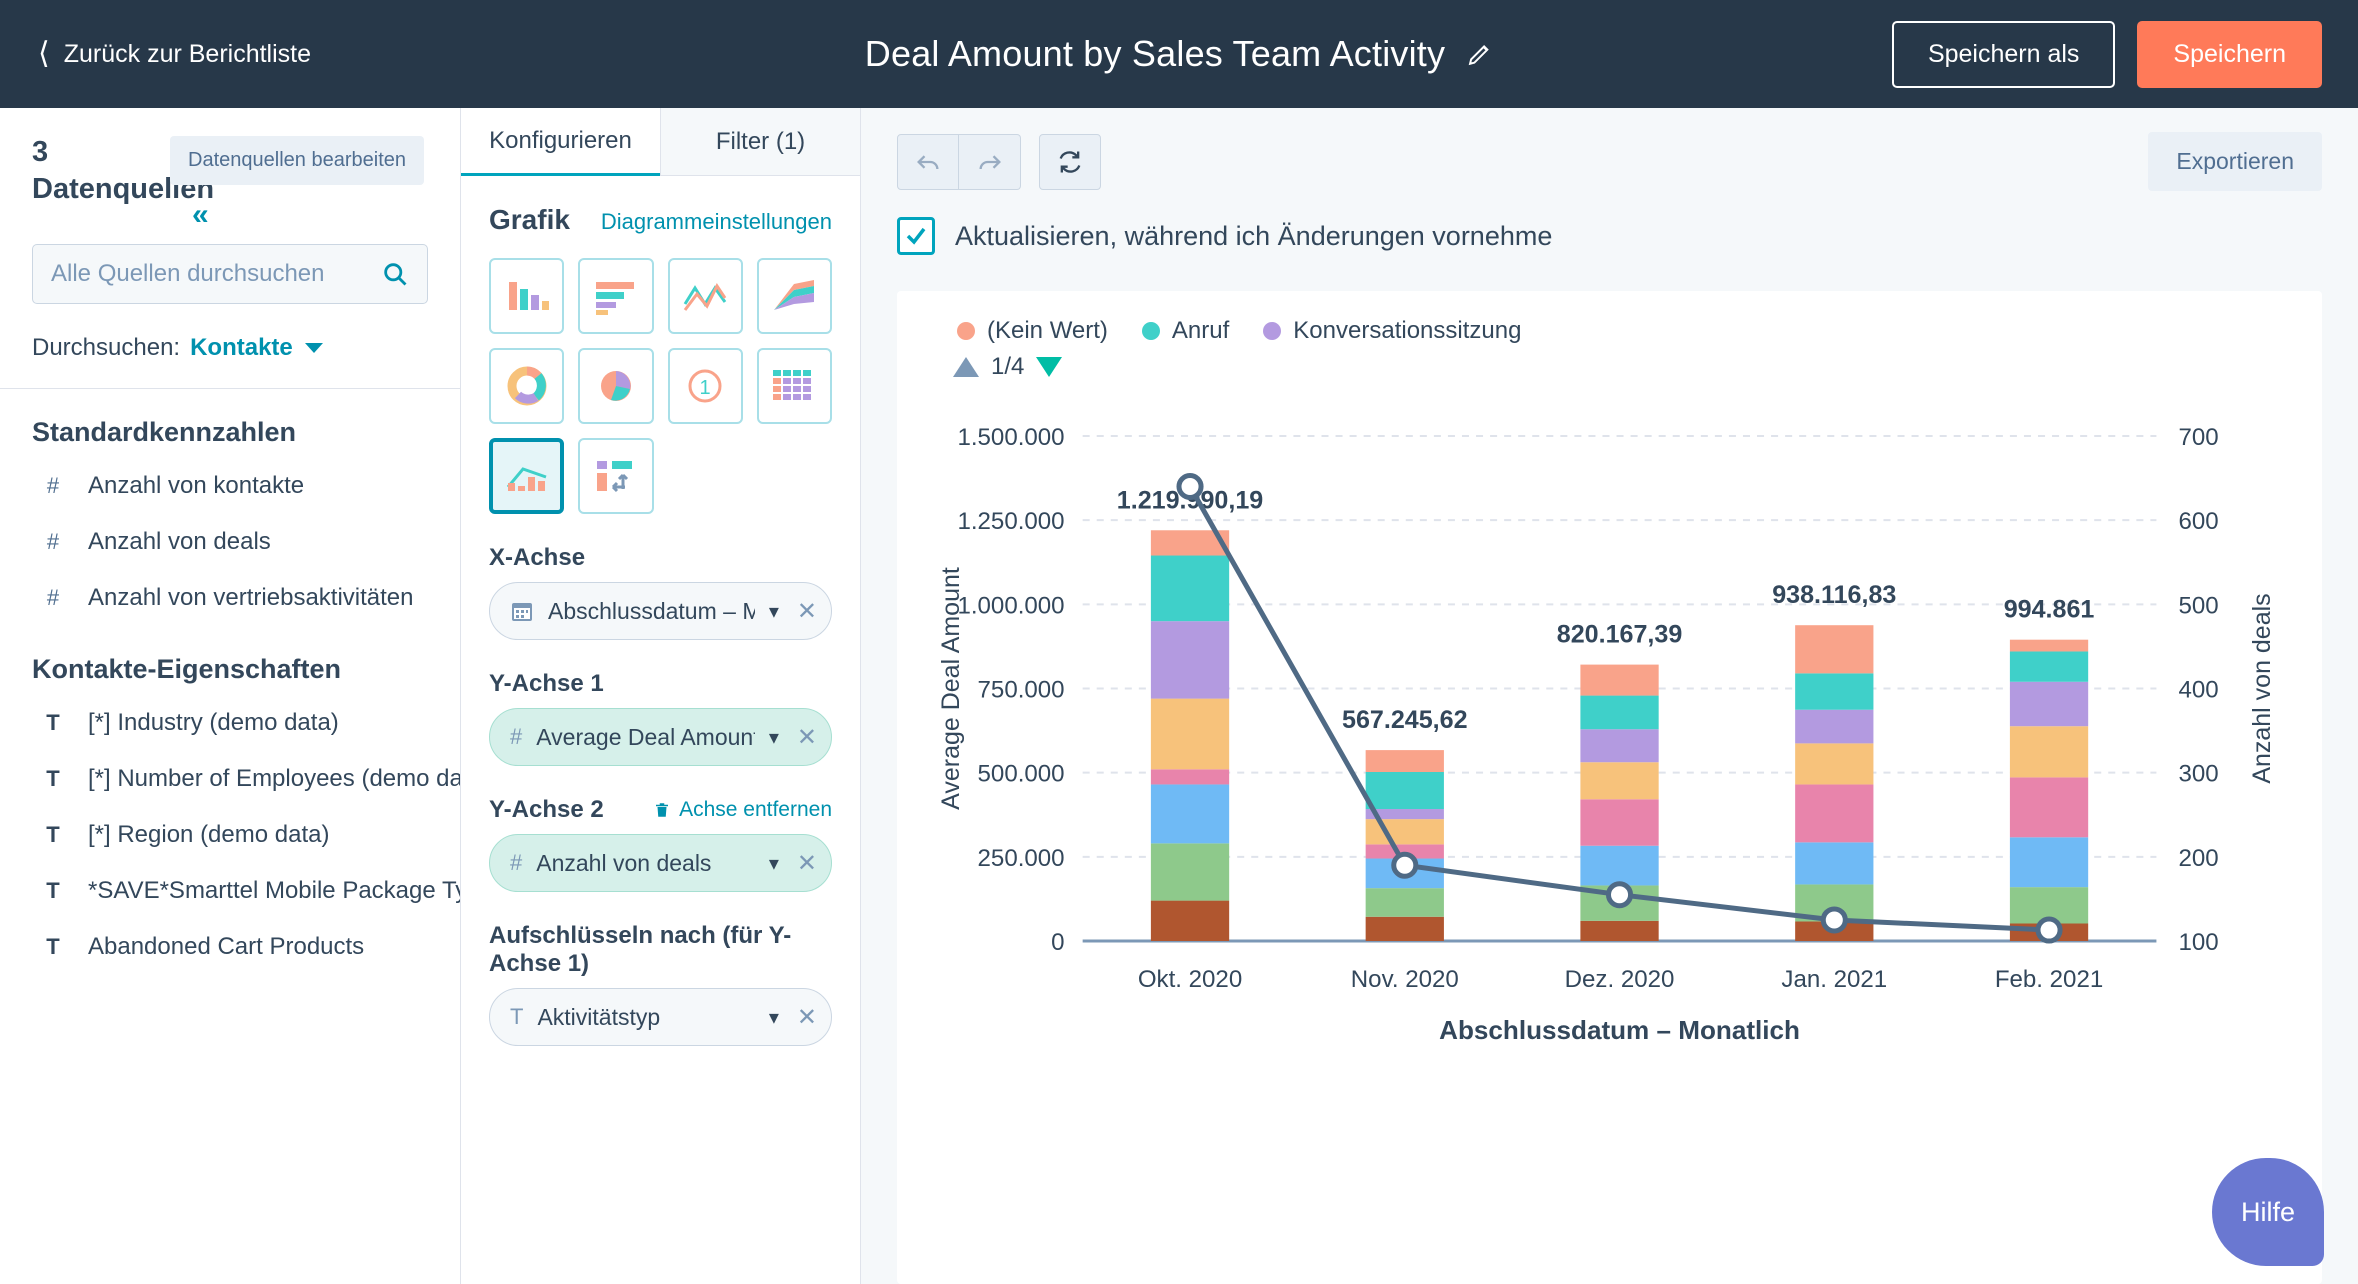  Describe the element at coordinates (537, 557) in the screenshot. I see `x-axis-label: X-Achse` at that location.